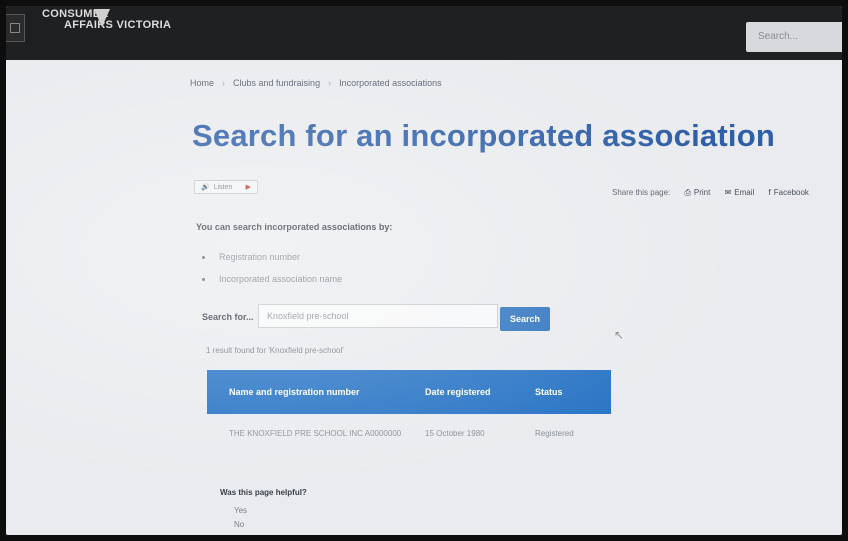 The width and height of the screenshot is (848, 541). I want to click on breadcrumb-clubs: Clubs and fundraising, so click(276, 83).